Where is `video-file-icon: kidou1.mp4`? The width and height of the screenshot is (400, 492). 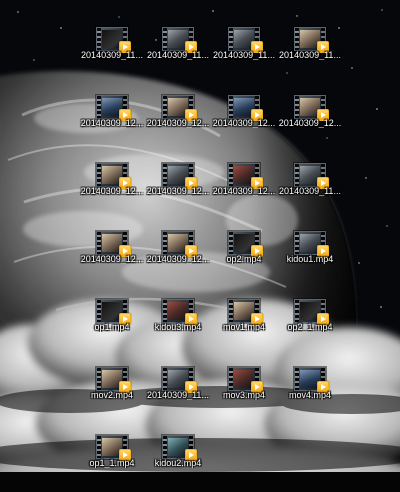
video-file-icon: kidou1.mp4 is located at coordinates (310, 258).